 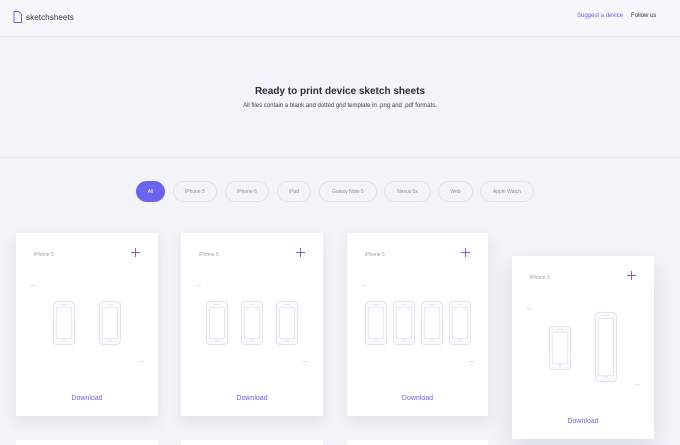 I want to click on filter-web: Web, so click(x=455, y=191).